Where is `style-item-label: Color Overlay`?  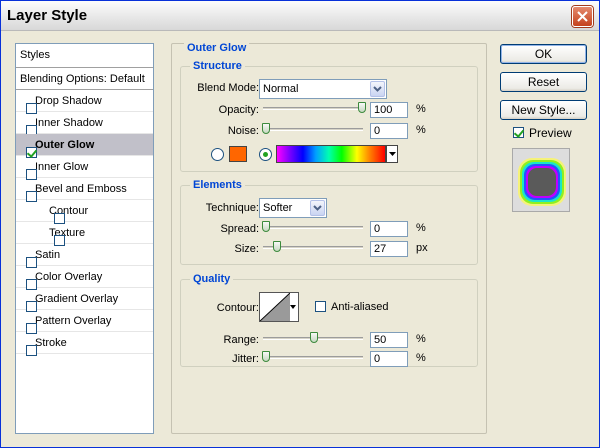
style-item-label: Color Overlay is located at coordinates (69, 277).